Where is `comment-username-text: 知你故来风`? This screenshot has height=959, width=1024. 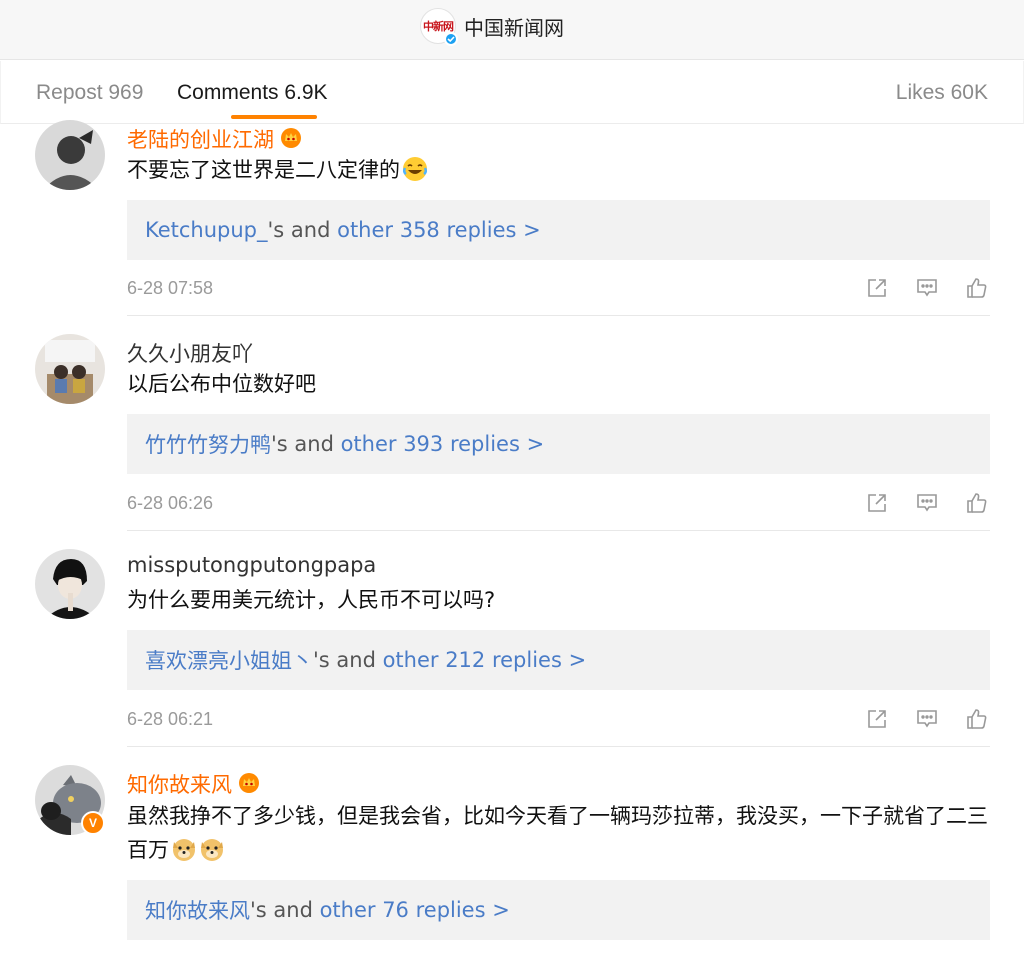 comment-username-text: 知你故来风 is located at coordinates (179, 785).